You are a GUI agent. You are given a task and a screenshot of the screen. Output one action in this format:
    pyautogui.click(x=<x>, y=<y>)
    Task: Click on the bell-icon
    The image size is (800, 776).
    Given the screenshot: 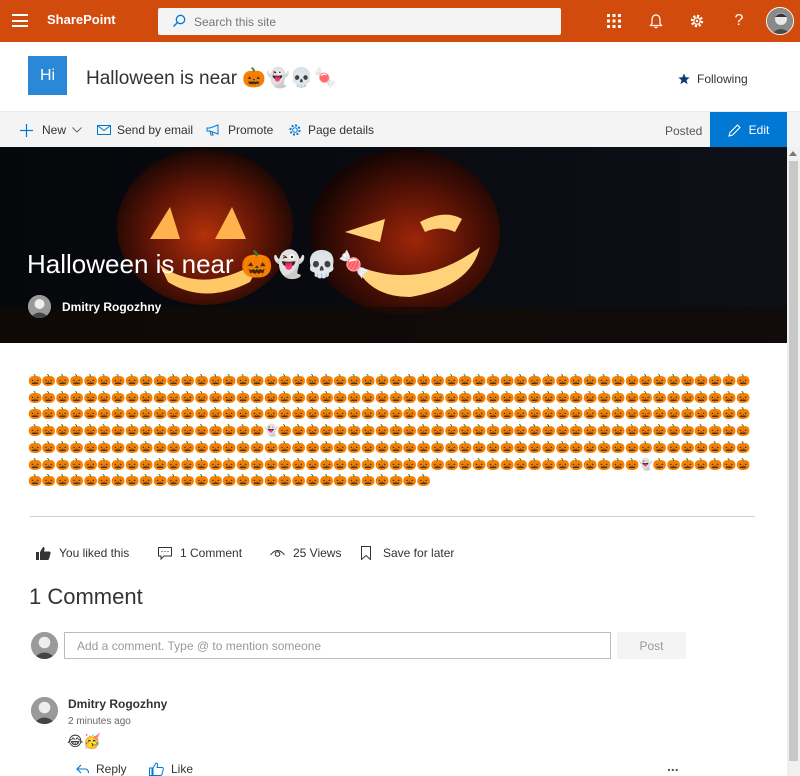 What is the action you would take?
    pyautogui.click(x=656, y=21)
    